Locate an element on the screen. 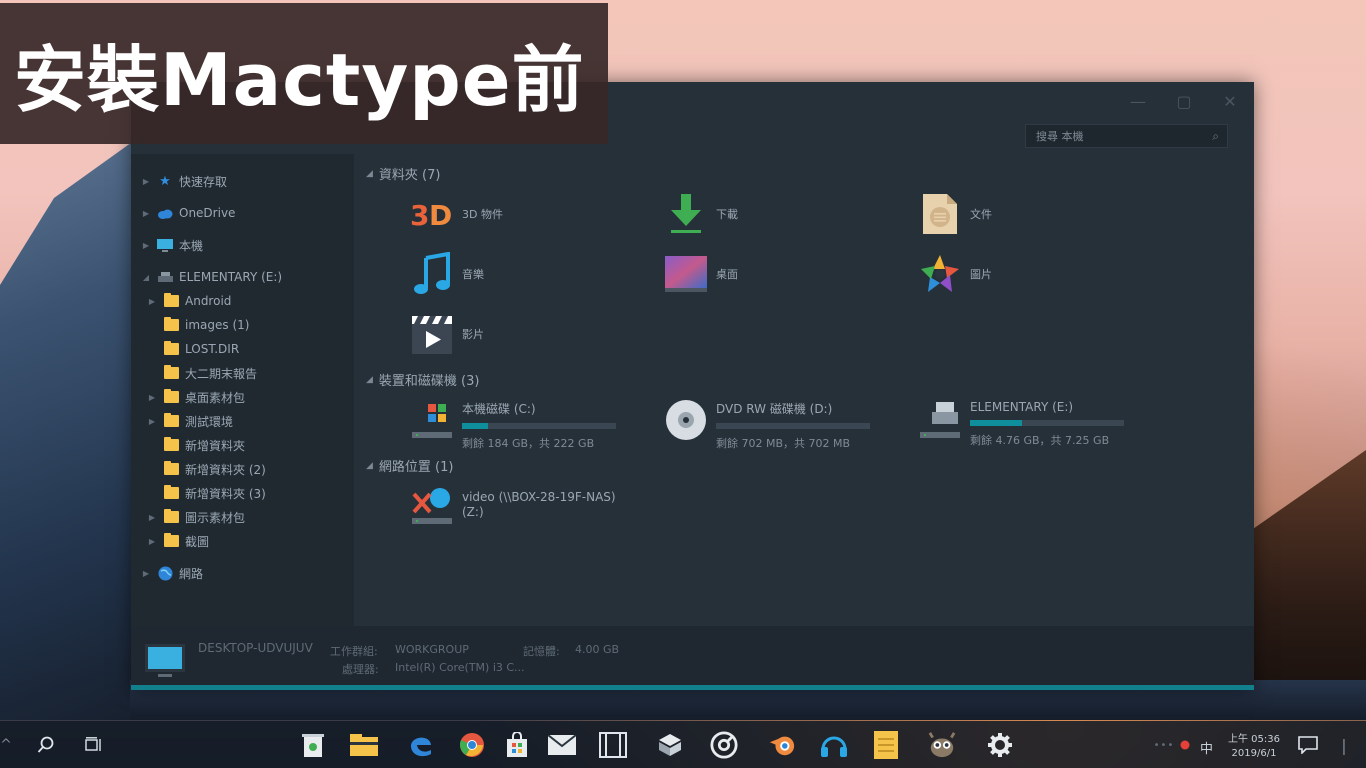 The height and width of the screenshot is (768, 1366). package-icon is located at coordinates (670, 745).